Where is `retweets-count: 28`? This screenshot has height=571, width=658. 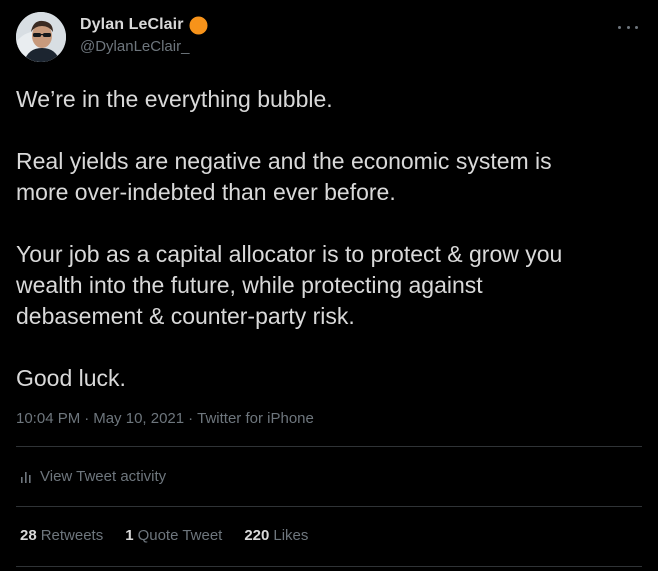
retweets-count: 28 is located at coordinates (28, 535).